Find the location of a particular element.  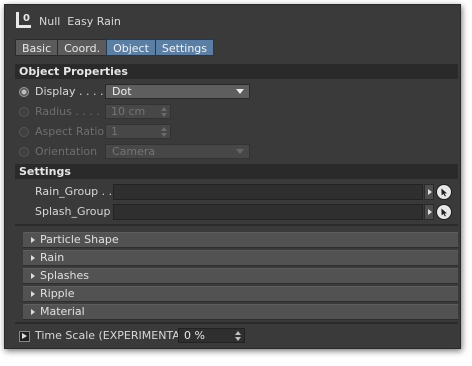

group-particle-shape: Particle Shape is located at coordinates (240, 240).